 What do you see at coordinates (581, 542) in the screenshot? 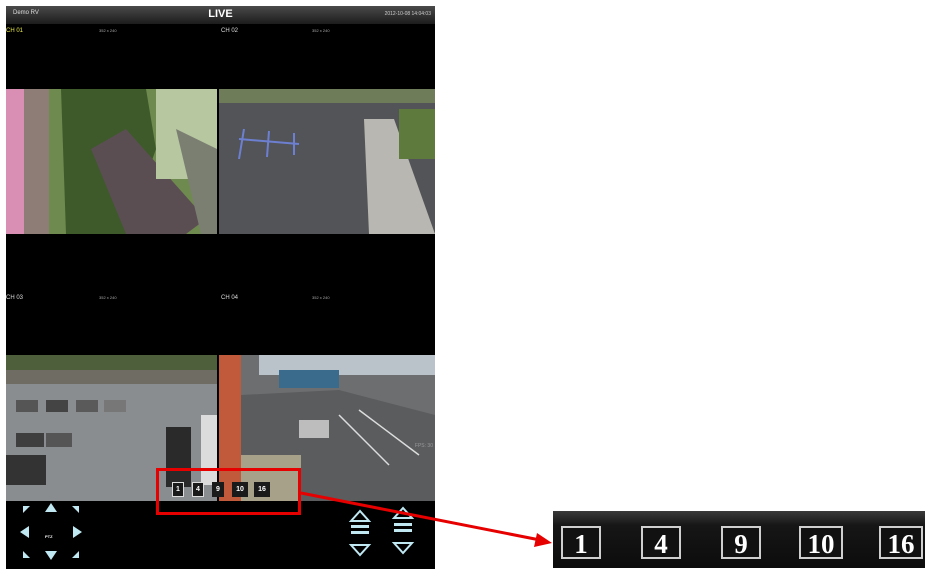
I see `zoom-split-1-button: 1` at bounding box center [581, 542].